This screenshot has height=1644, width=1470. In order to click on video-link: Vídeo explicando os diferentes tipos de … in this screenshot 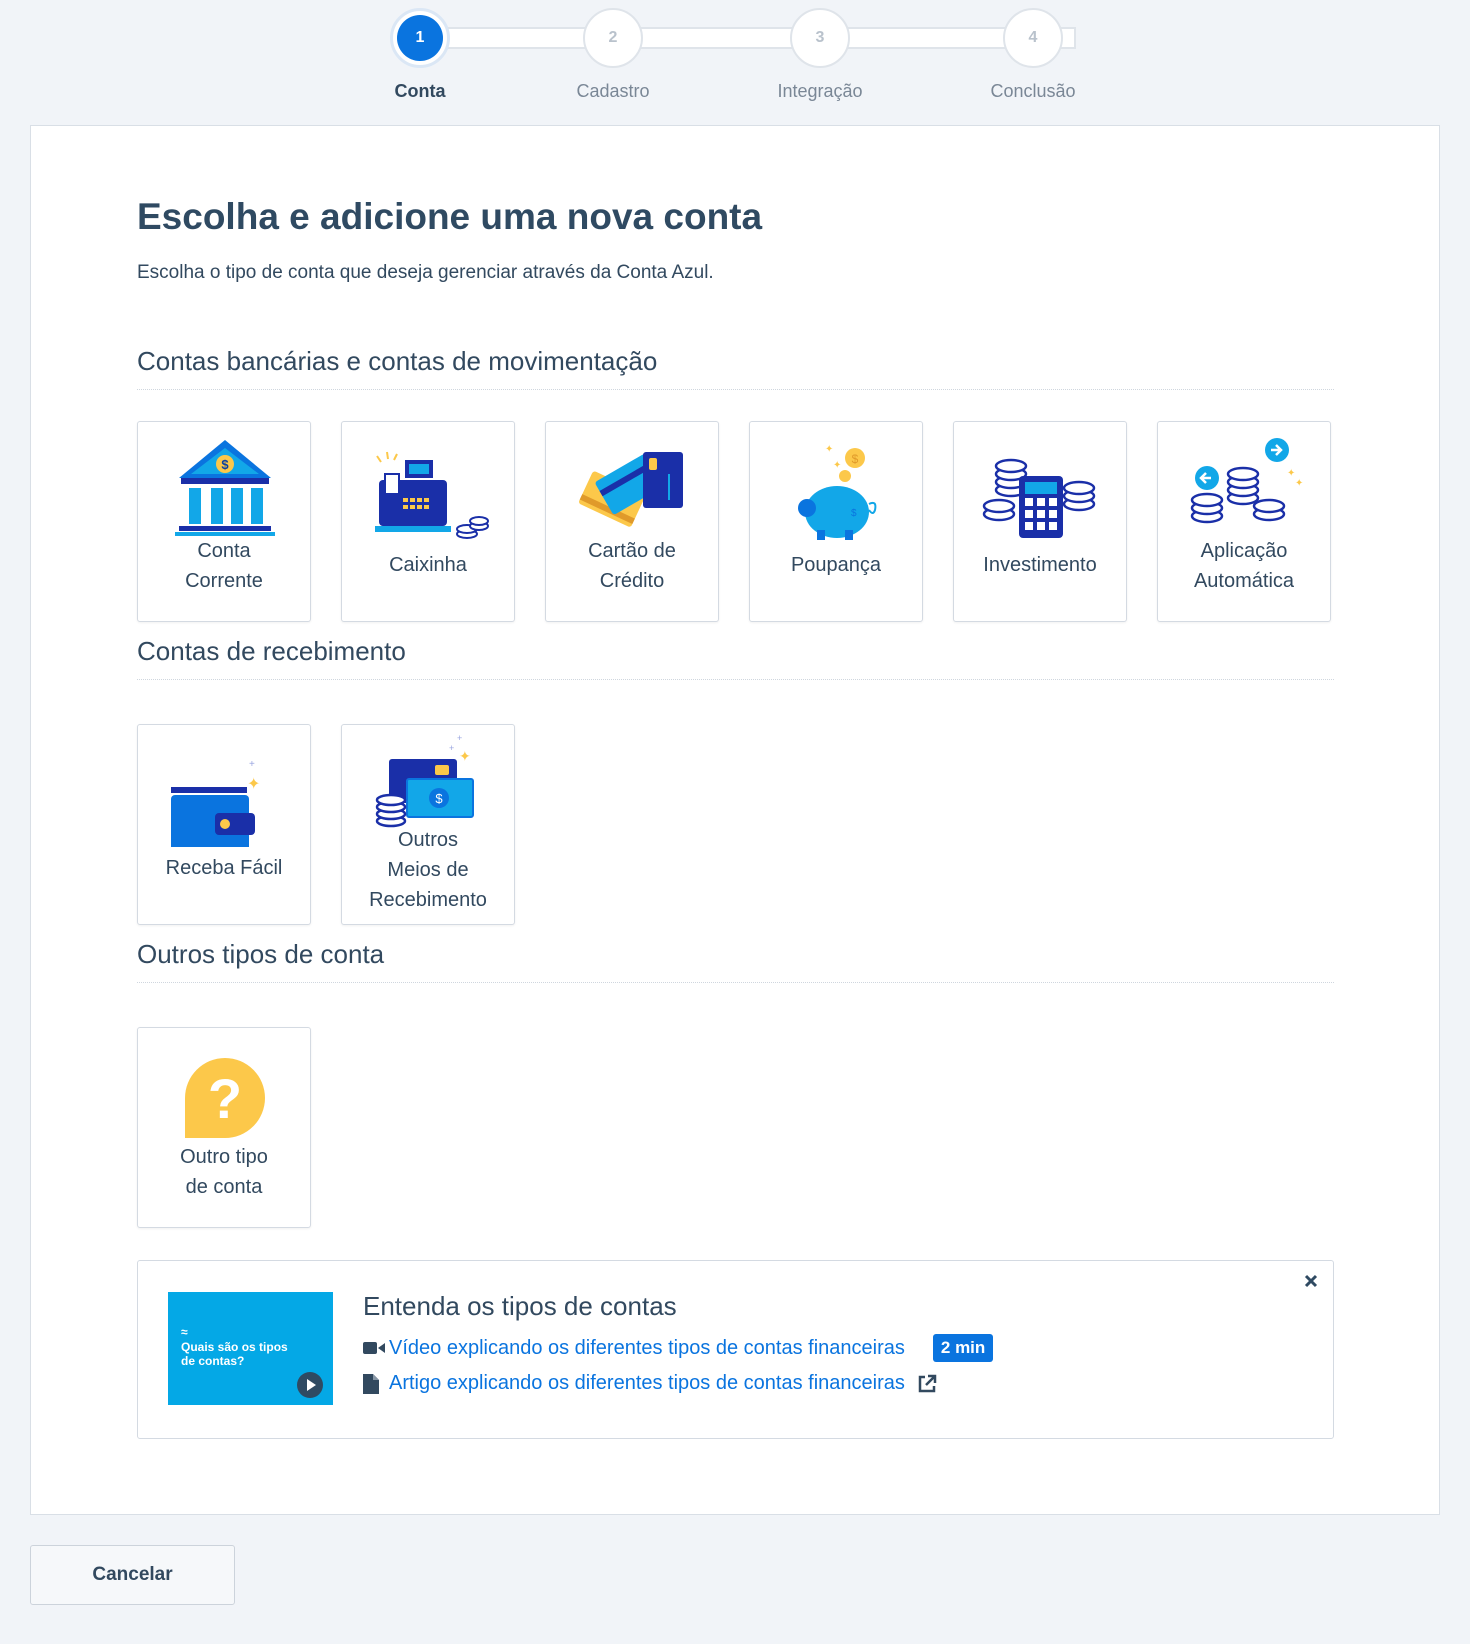, I will do `click(647, 1348)`.